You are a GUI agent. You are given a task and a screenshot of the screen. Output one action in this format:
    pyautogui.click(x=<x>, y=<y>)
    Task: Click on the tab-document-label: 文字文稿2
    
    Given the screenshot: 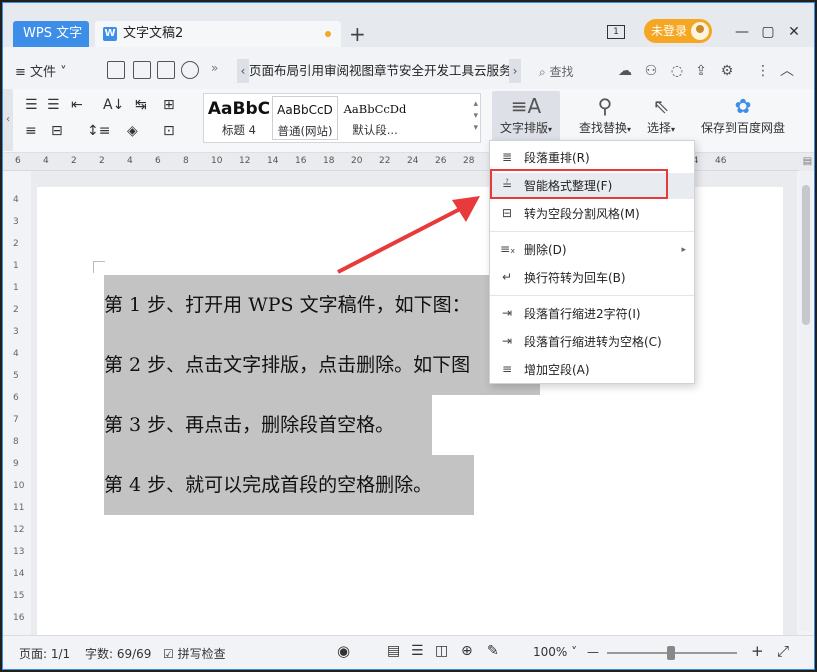 What is the action you would take?
    pyautogui.click(x=153, y=33)
    